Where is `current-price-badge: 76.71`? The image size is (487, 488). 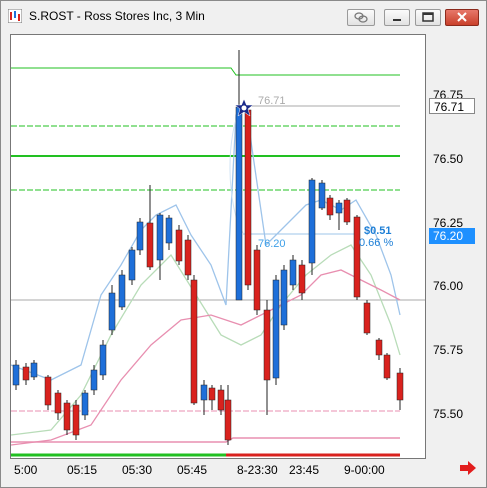
current-price-badge: 76.71 is located at coordinates (452, 106).